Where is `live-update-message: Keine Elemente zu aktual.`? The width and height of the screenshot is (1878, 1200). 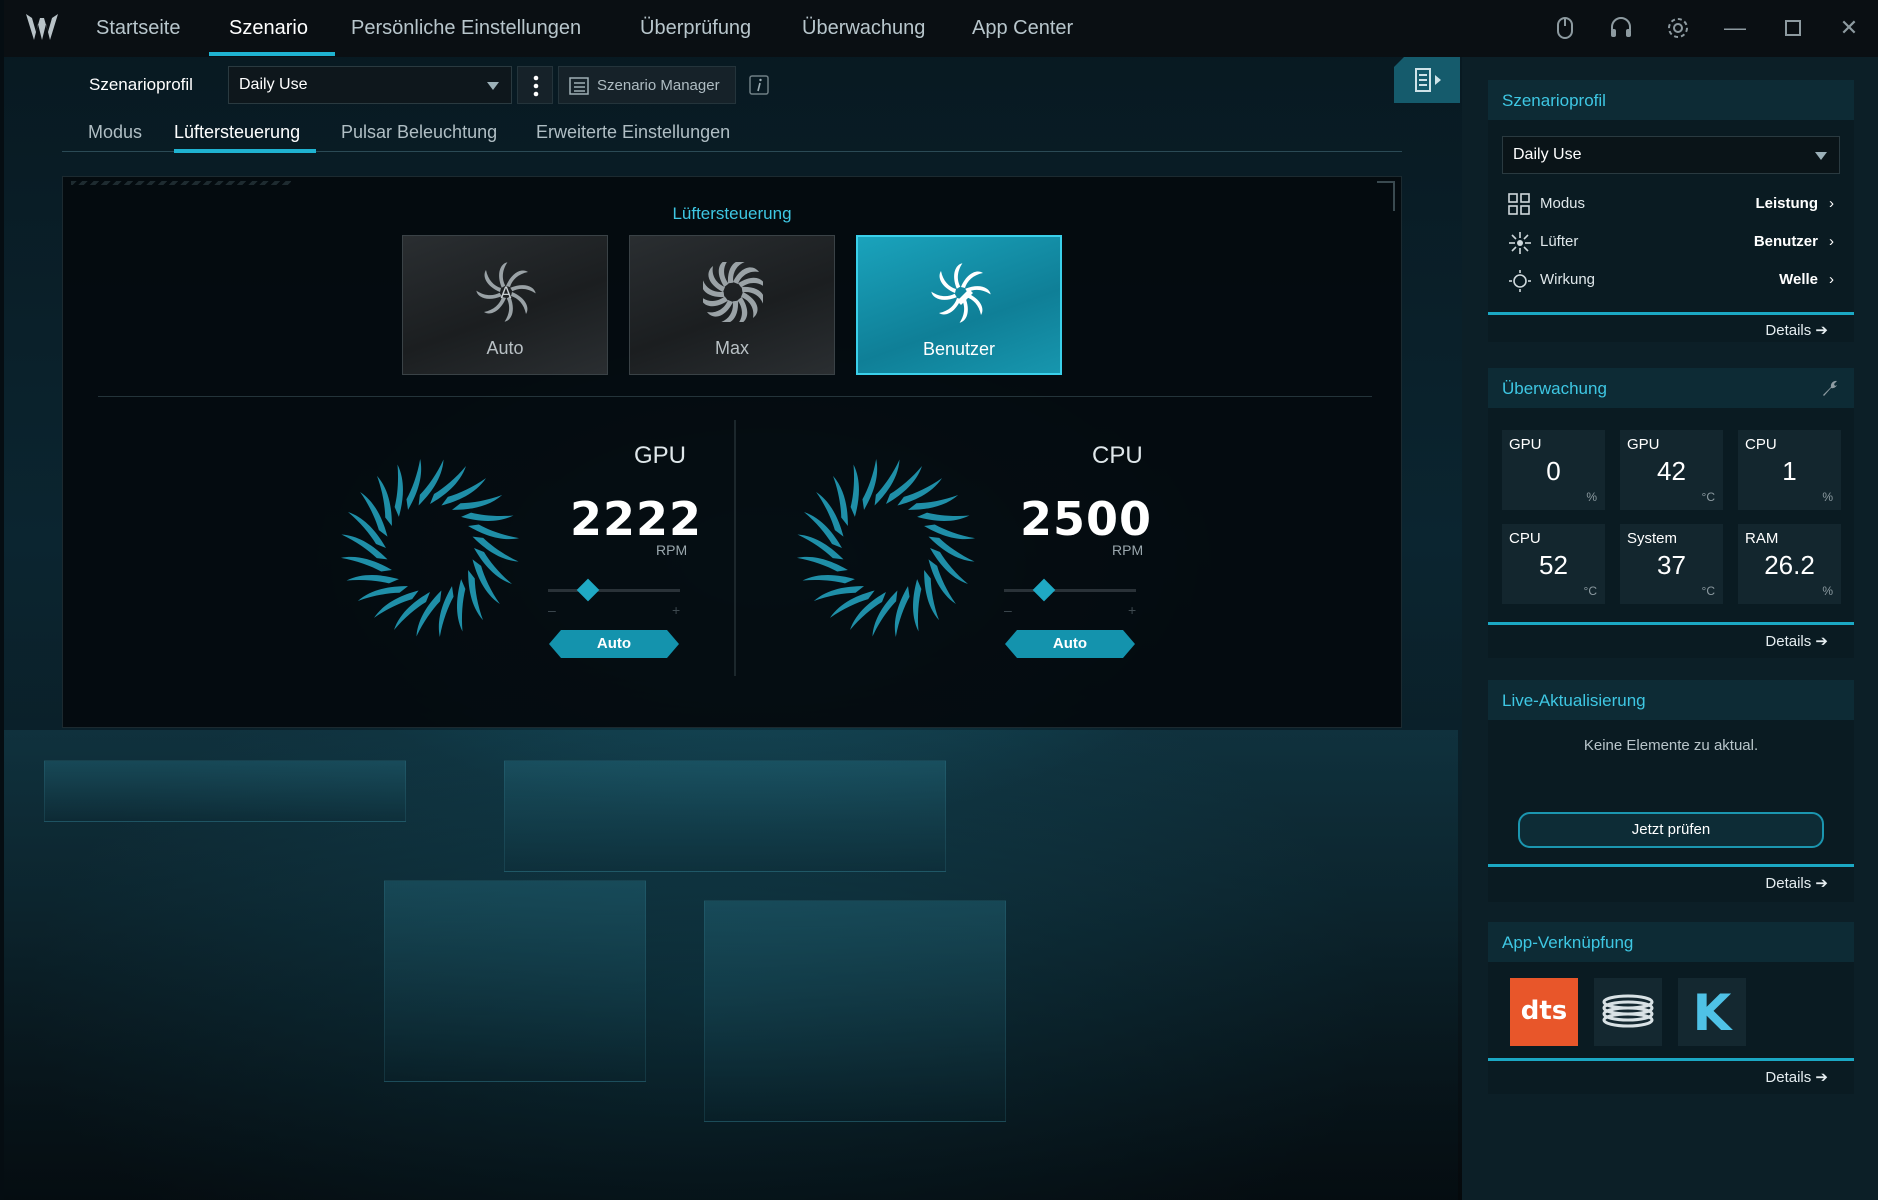
live-update-message: Keine Elemente zu aktual. is located at coordinates (1671, 745).